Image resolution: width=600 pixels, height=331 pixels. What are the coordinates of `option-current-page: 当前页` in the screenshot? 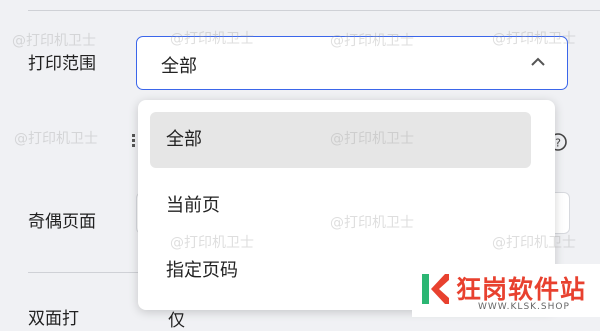 It's located at (340, 206).